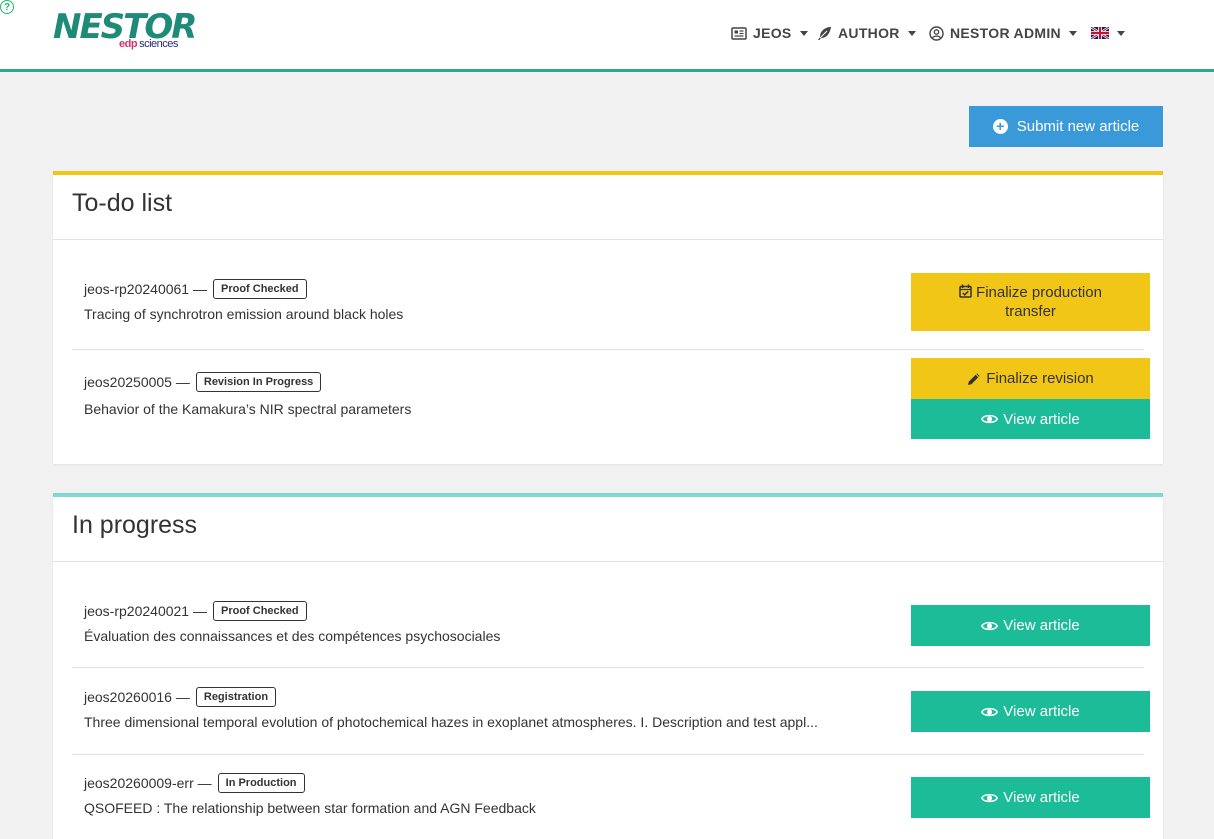 This screenshot has height=839, width=1214. I want to click on user-circle-icon, so click(936, 33).